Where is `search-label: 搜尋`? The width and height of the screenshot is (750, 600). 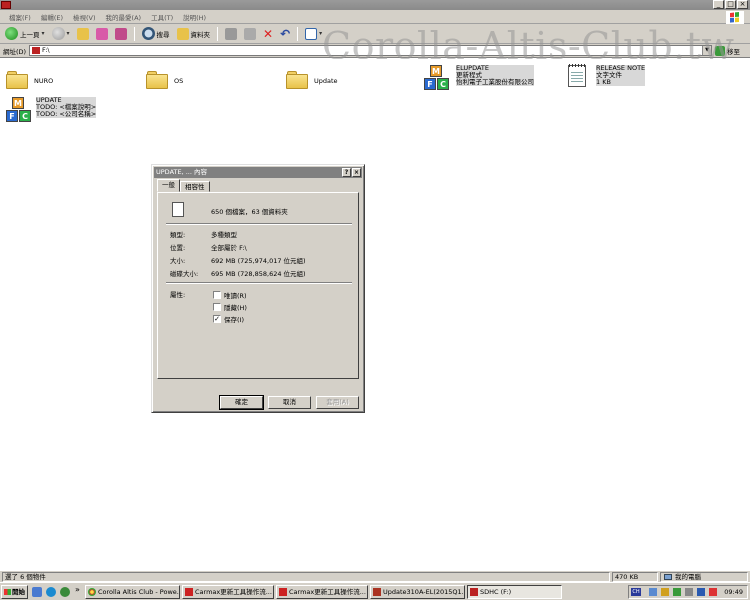 search-label: 搜尋 is located at coordinates (163, 34).